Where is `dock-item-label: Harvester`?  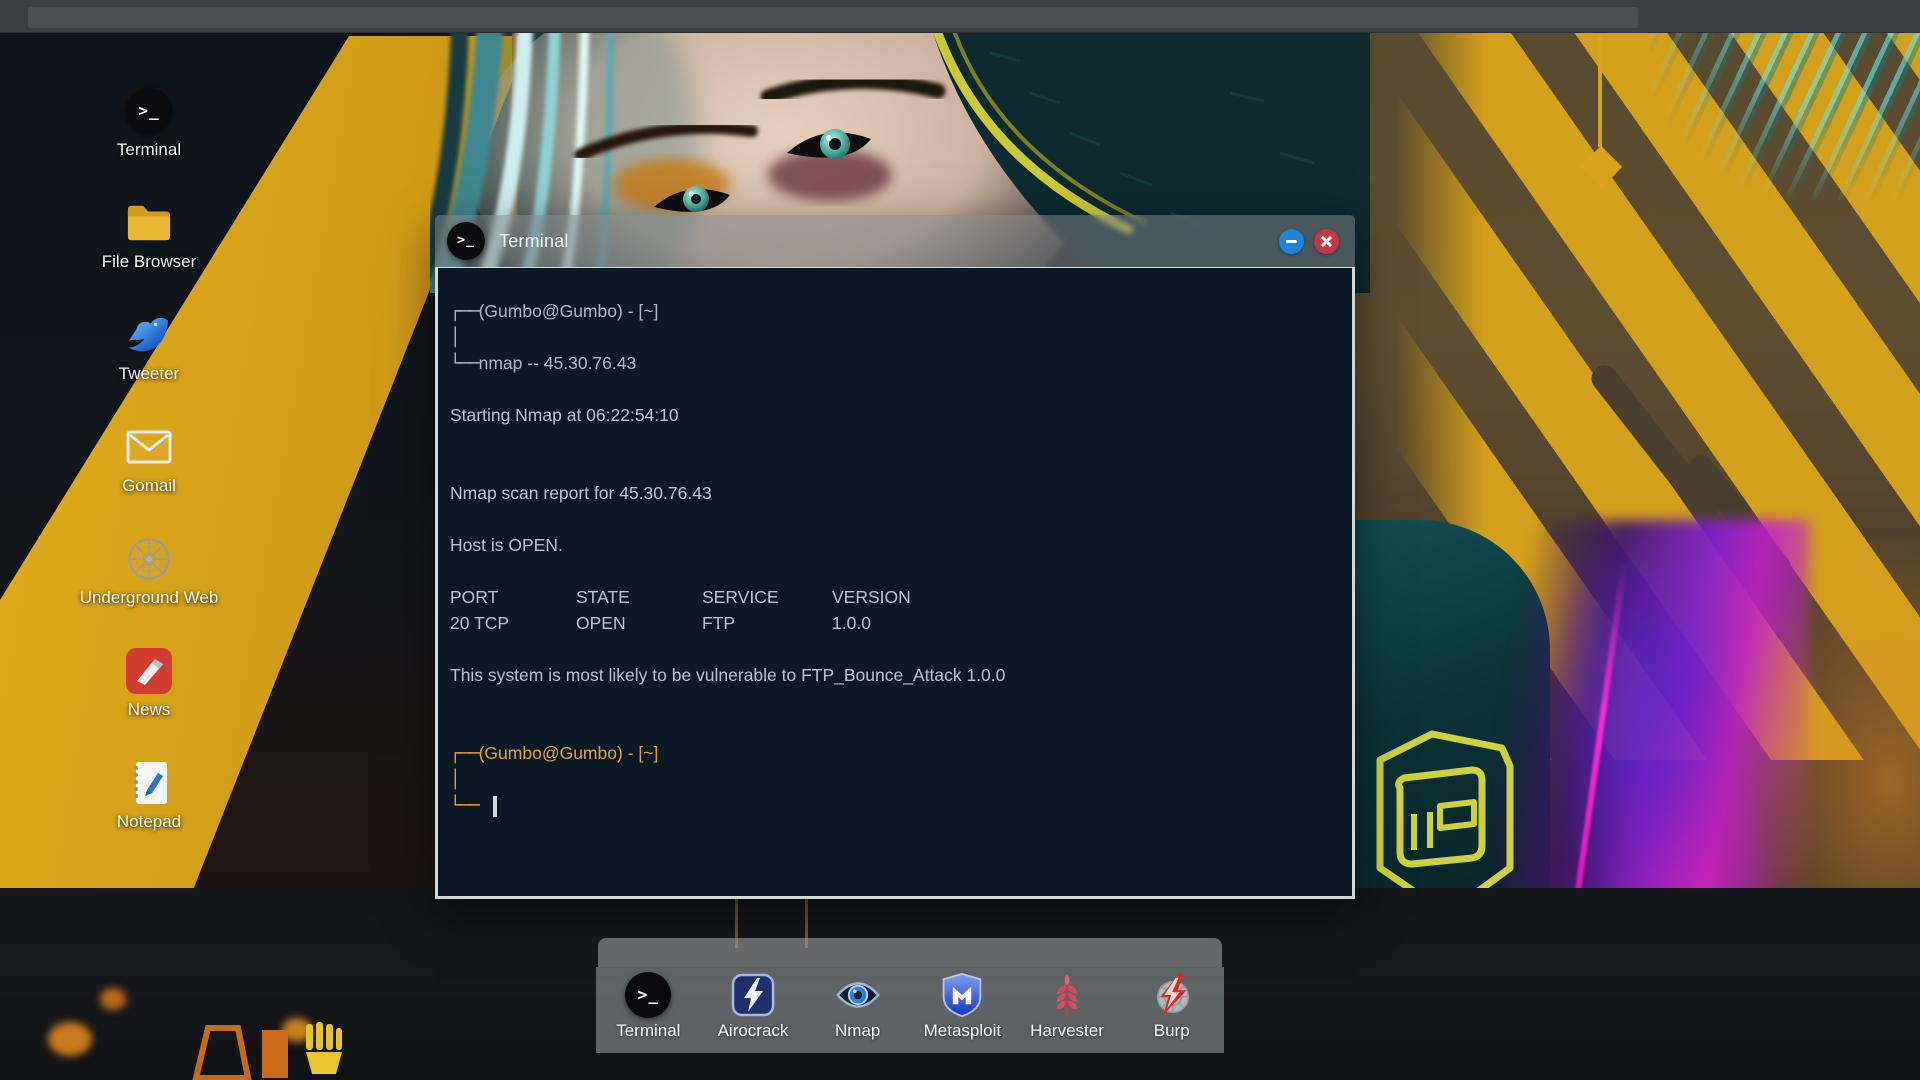
dock-item-label: Harvester is located at coordinates (1067, 1030).